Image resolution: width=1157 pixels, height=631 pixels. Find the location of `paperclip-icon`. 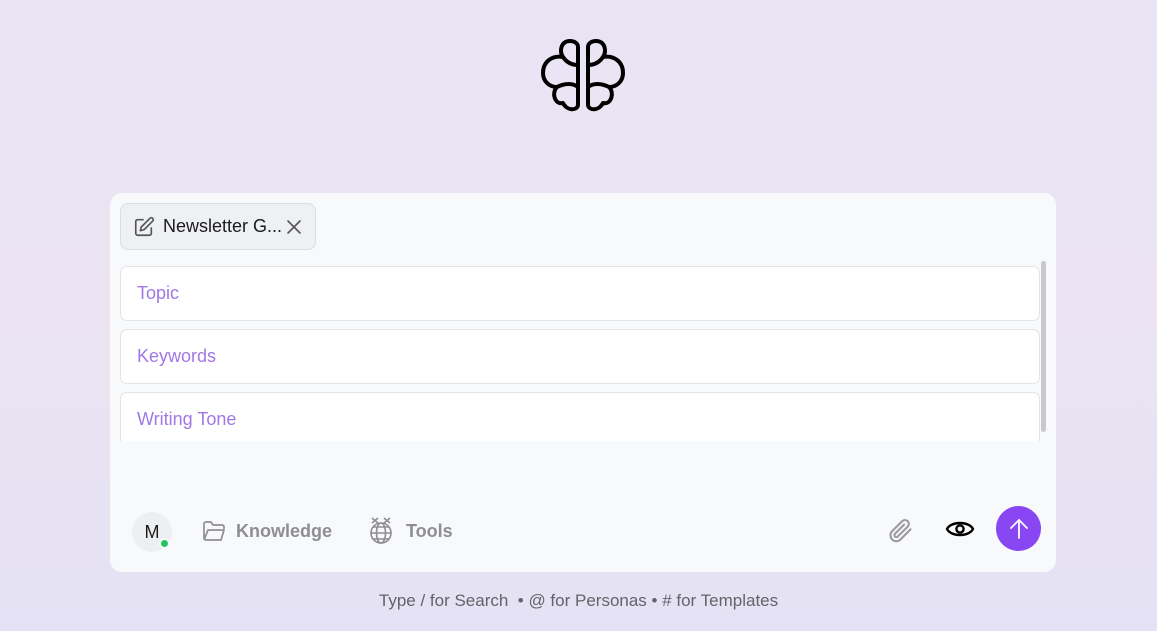

paperclip-icon is located at coordinates (900, 530).